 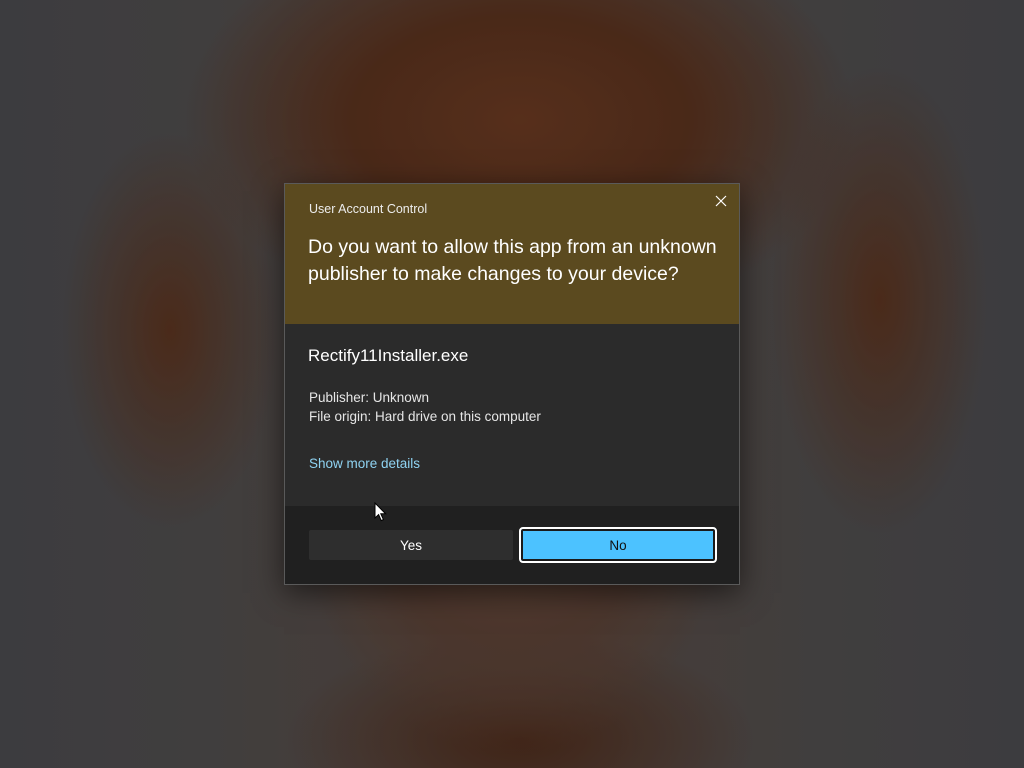 I want to click on app-name: Rectify11Installer.exe, so click(x=388, y=355).